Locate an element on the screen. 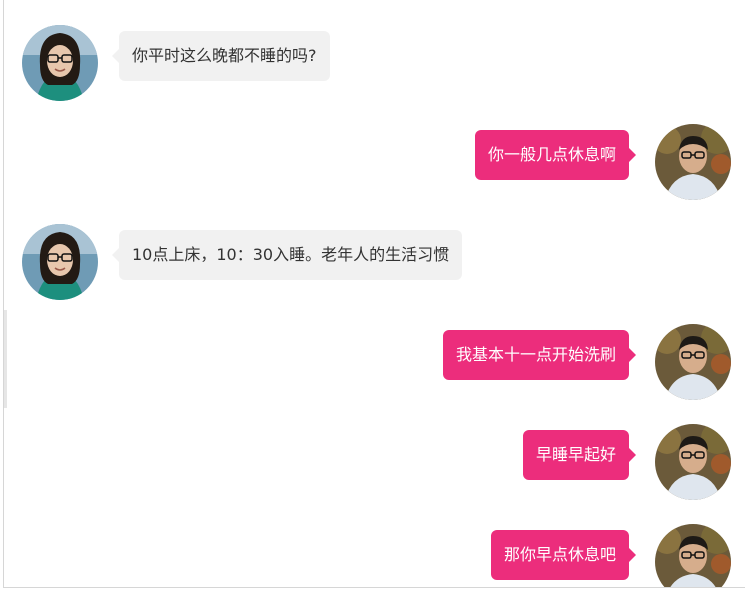 This screenshot has width=745, height=590. message-bubble: 10点上床，10：30入睡。老年人的生活习惯 is located at coordinates (287, 255).